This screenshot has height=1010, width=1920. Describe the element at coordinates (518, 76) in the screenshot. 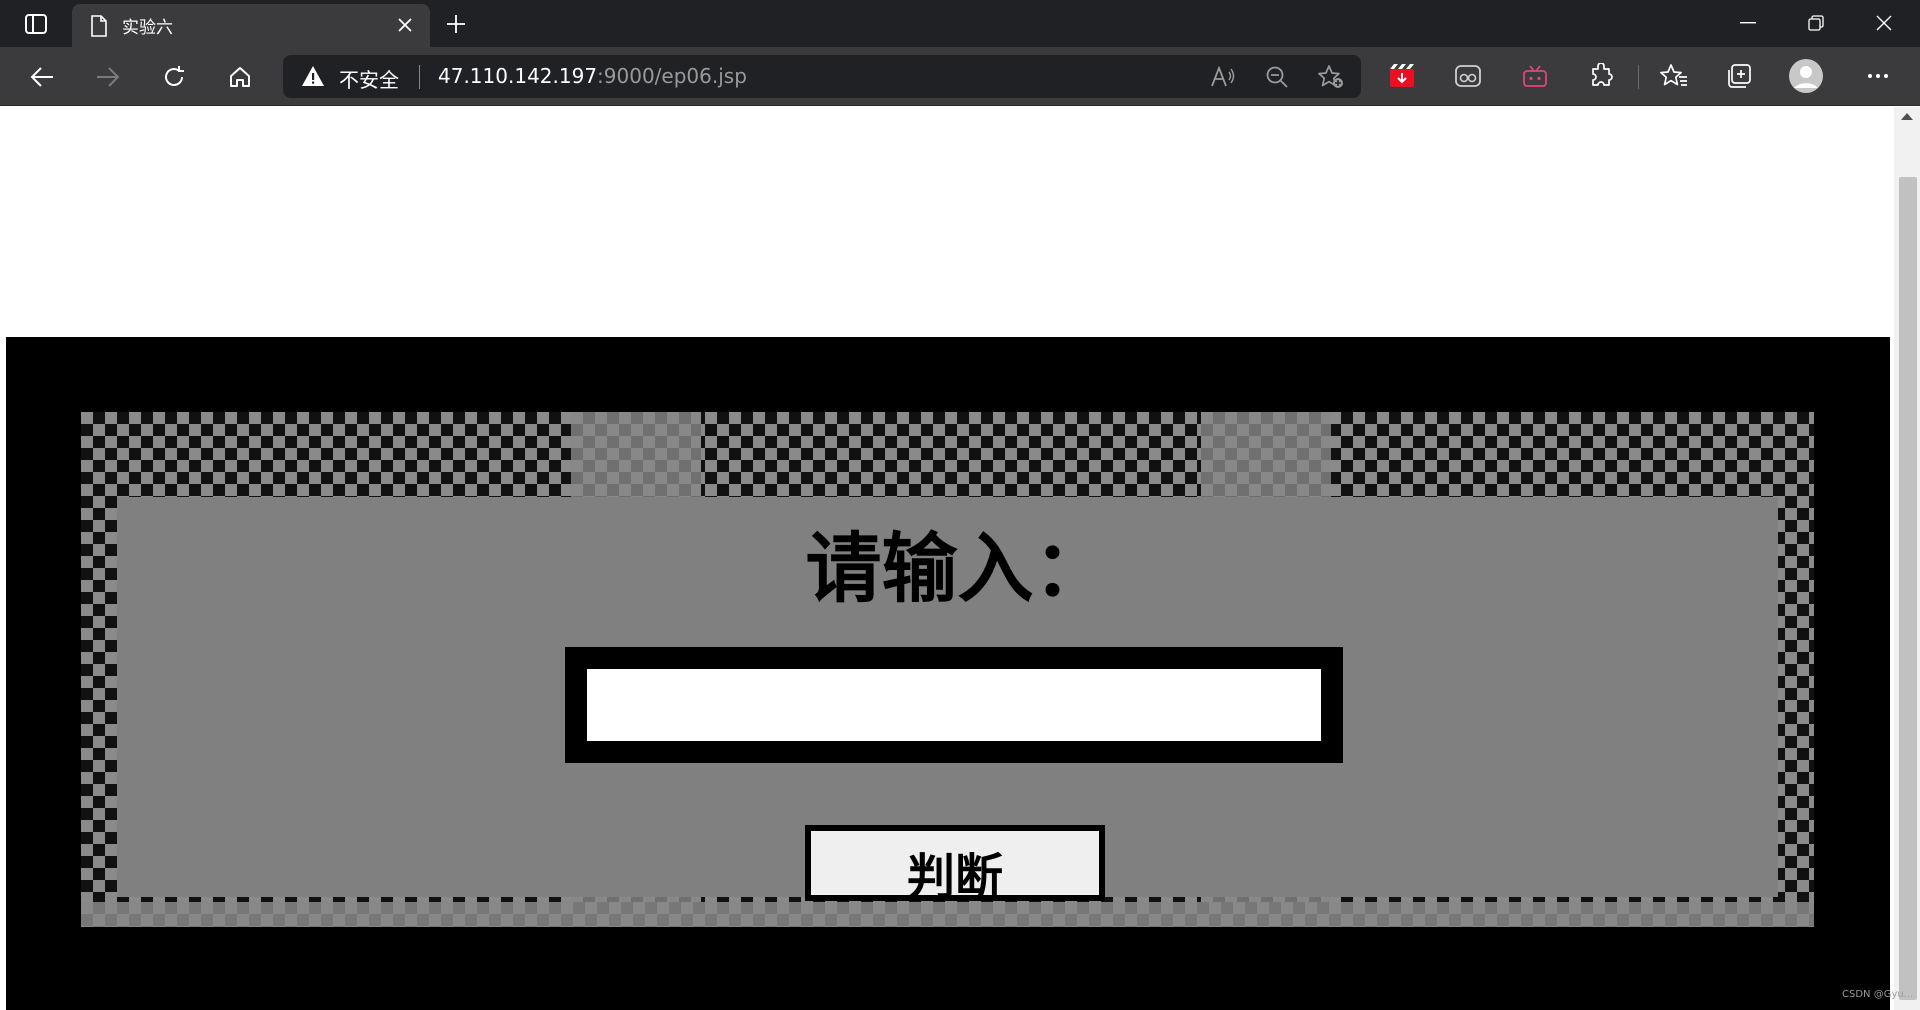

I see `url-host: 47.110.142.197` at that location.